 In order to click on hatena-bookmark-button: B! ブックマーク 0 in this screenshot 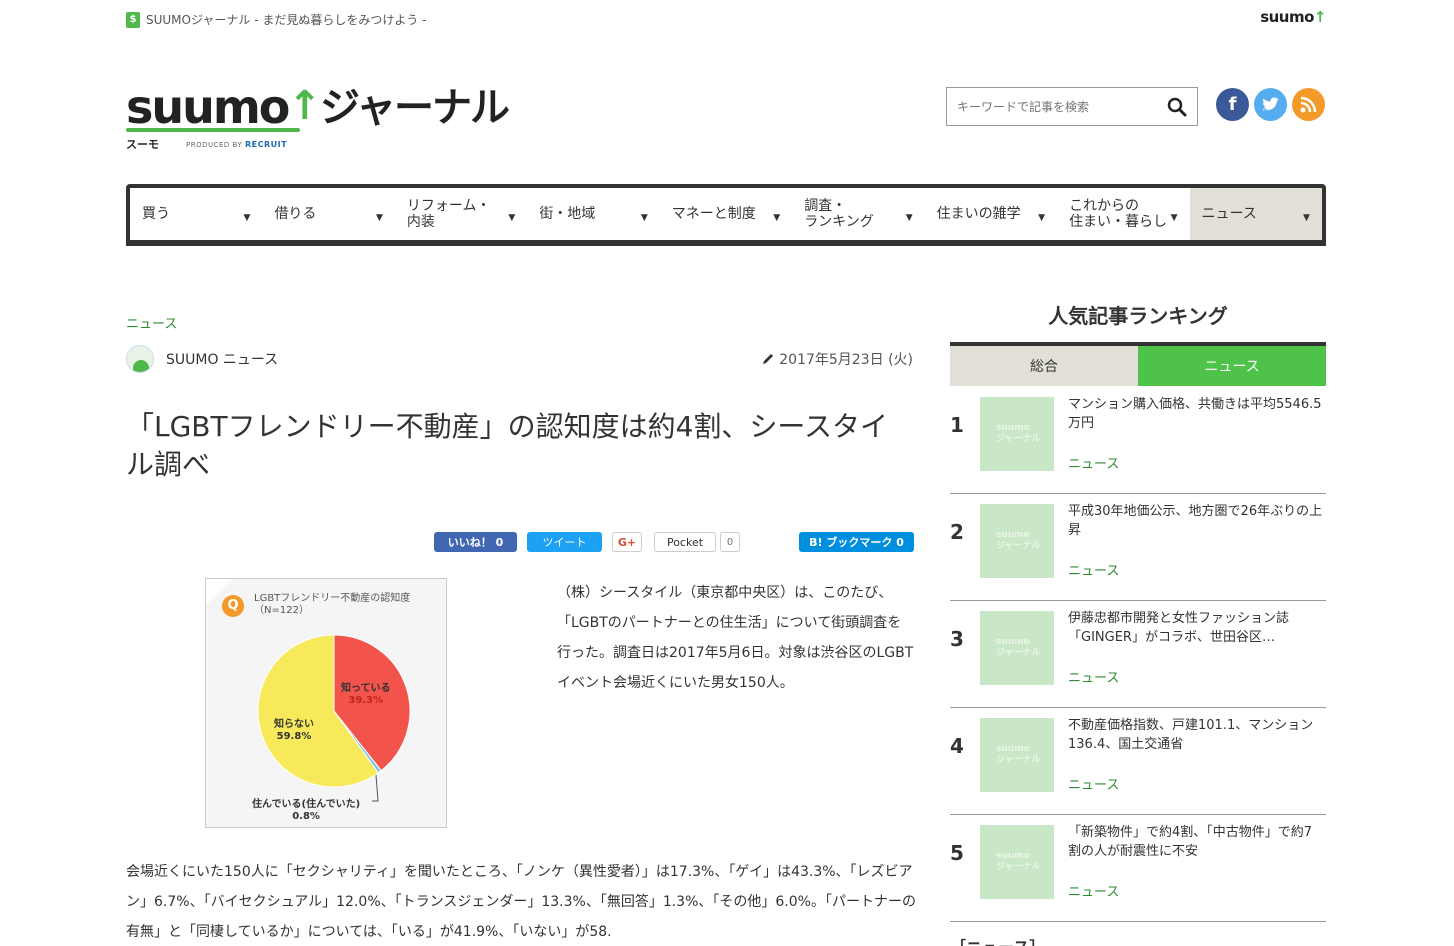, I will do `click(856, 542)`.